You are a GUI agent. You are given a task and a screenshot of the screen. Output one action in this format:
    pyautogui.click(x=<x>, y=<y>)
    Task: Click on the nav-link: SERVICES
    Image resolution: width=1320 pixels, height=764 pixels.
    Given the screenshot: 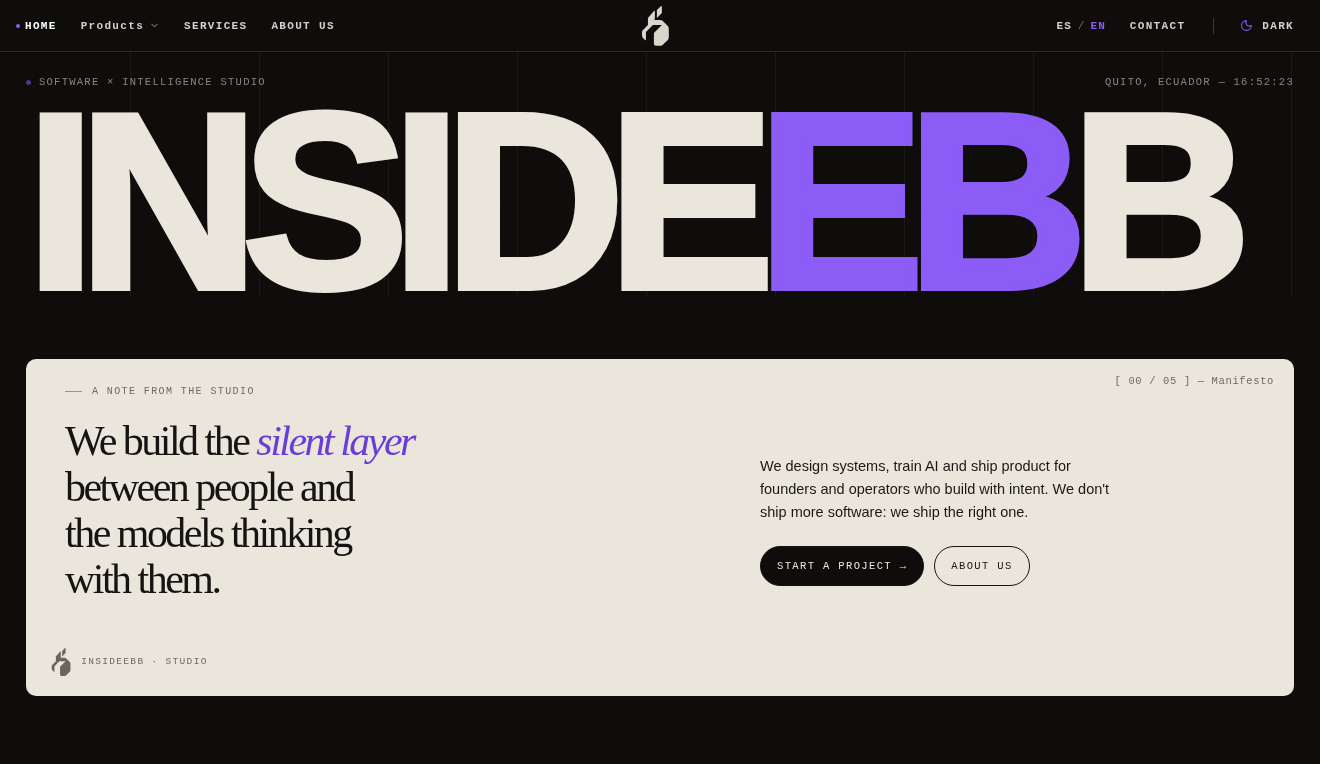 What is the action you would take?
    pyautogui.click(x=216, y=25)
    